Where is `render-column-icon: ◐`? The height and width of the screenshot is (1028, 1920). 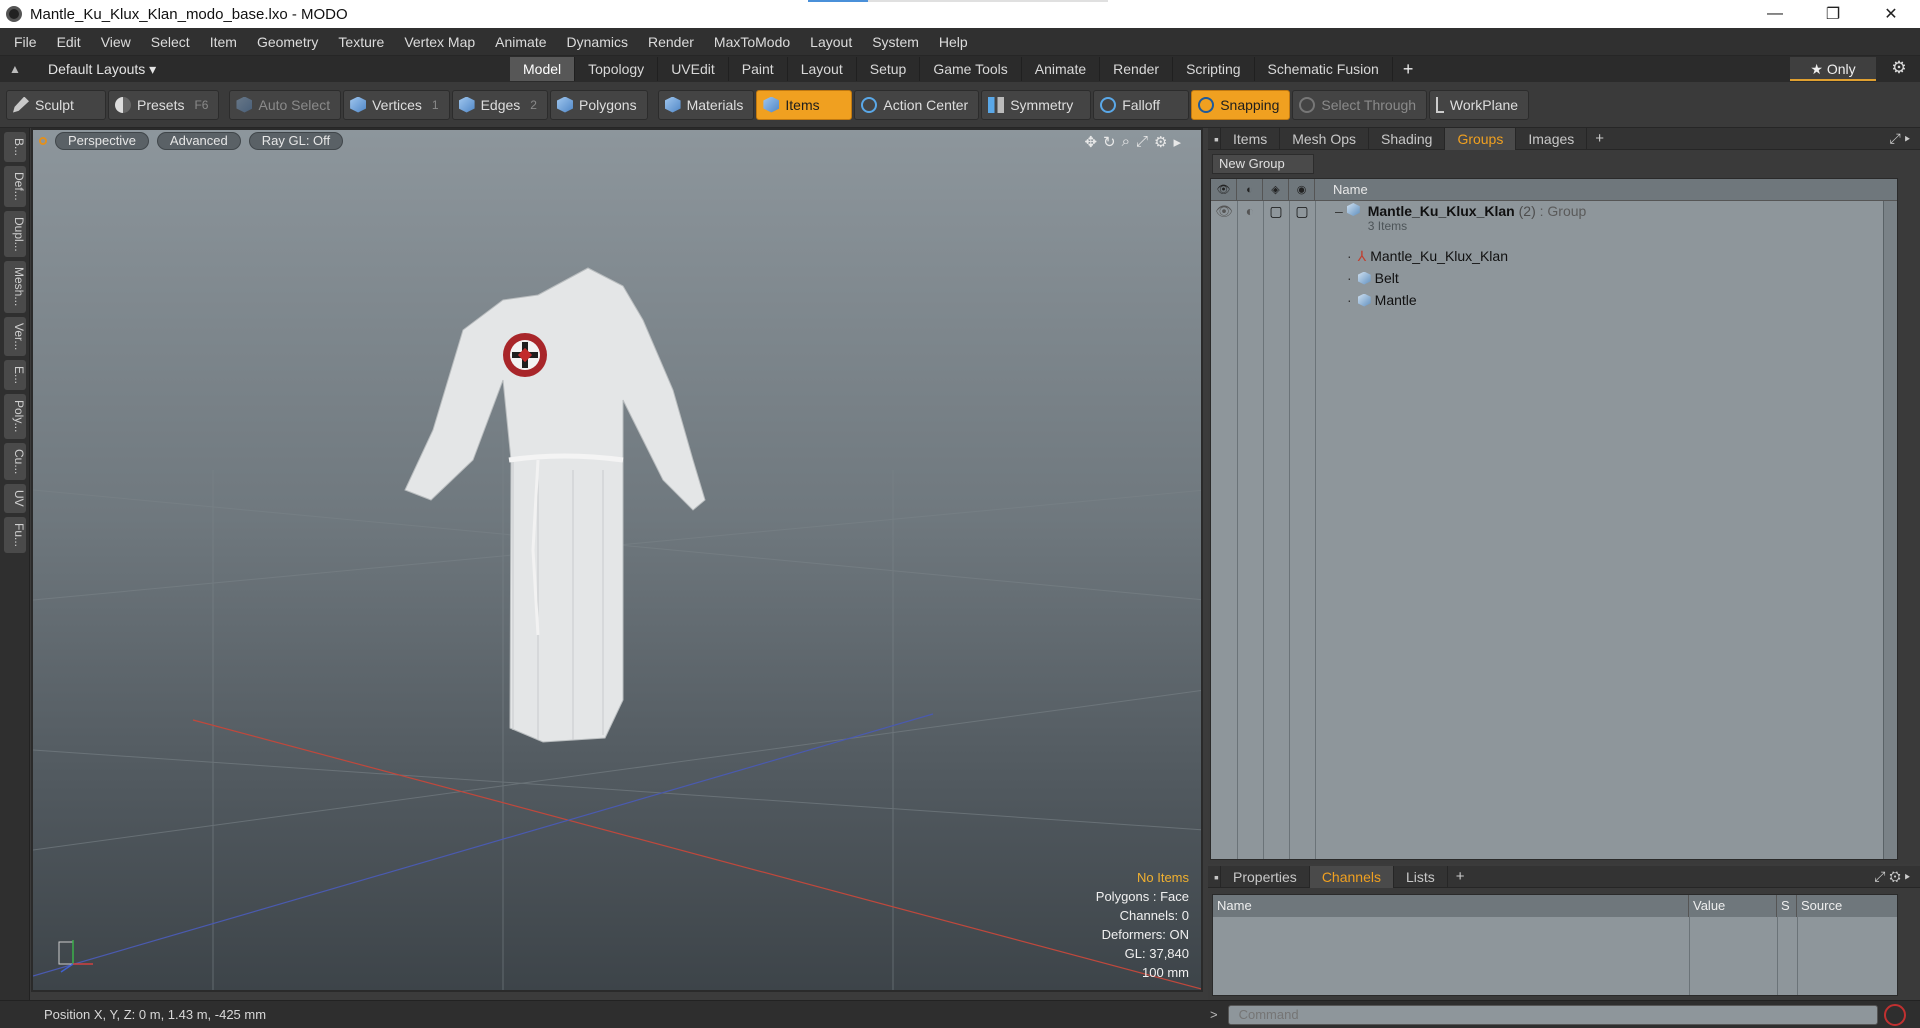
render-column-icon: ◐ is located at coordinates (1250, 189).